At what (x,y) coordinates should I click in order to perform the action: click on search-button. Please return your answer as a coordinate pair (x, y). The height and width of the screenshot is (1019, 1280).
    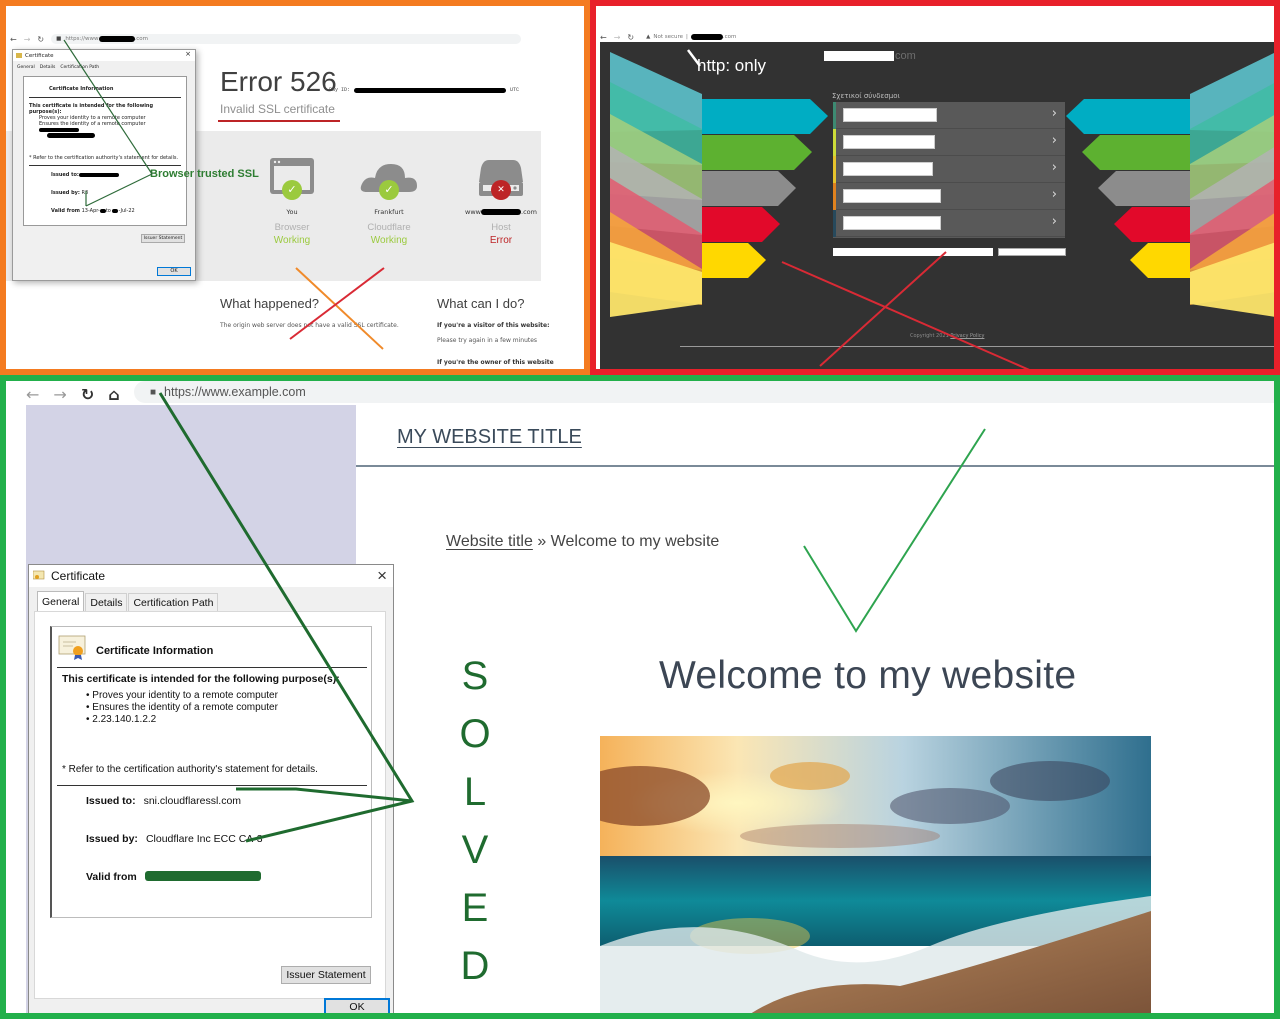
    Looking at the image, I should click on (1032, 252).